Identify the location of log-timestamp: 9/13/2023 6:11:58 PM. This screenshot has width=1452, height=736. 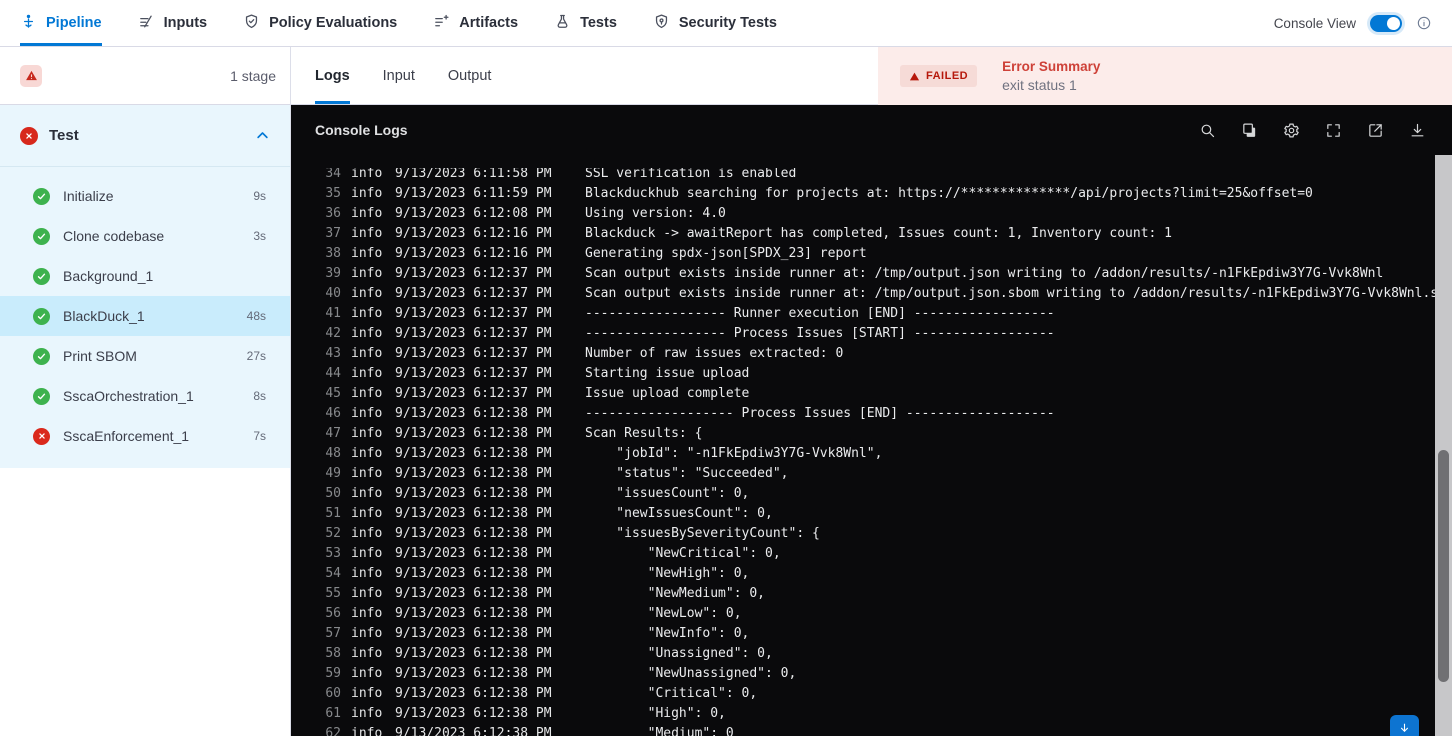
(473, 174).